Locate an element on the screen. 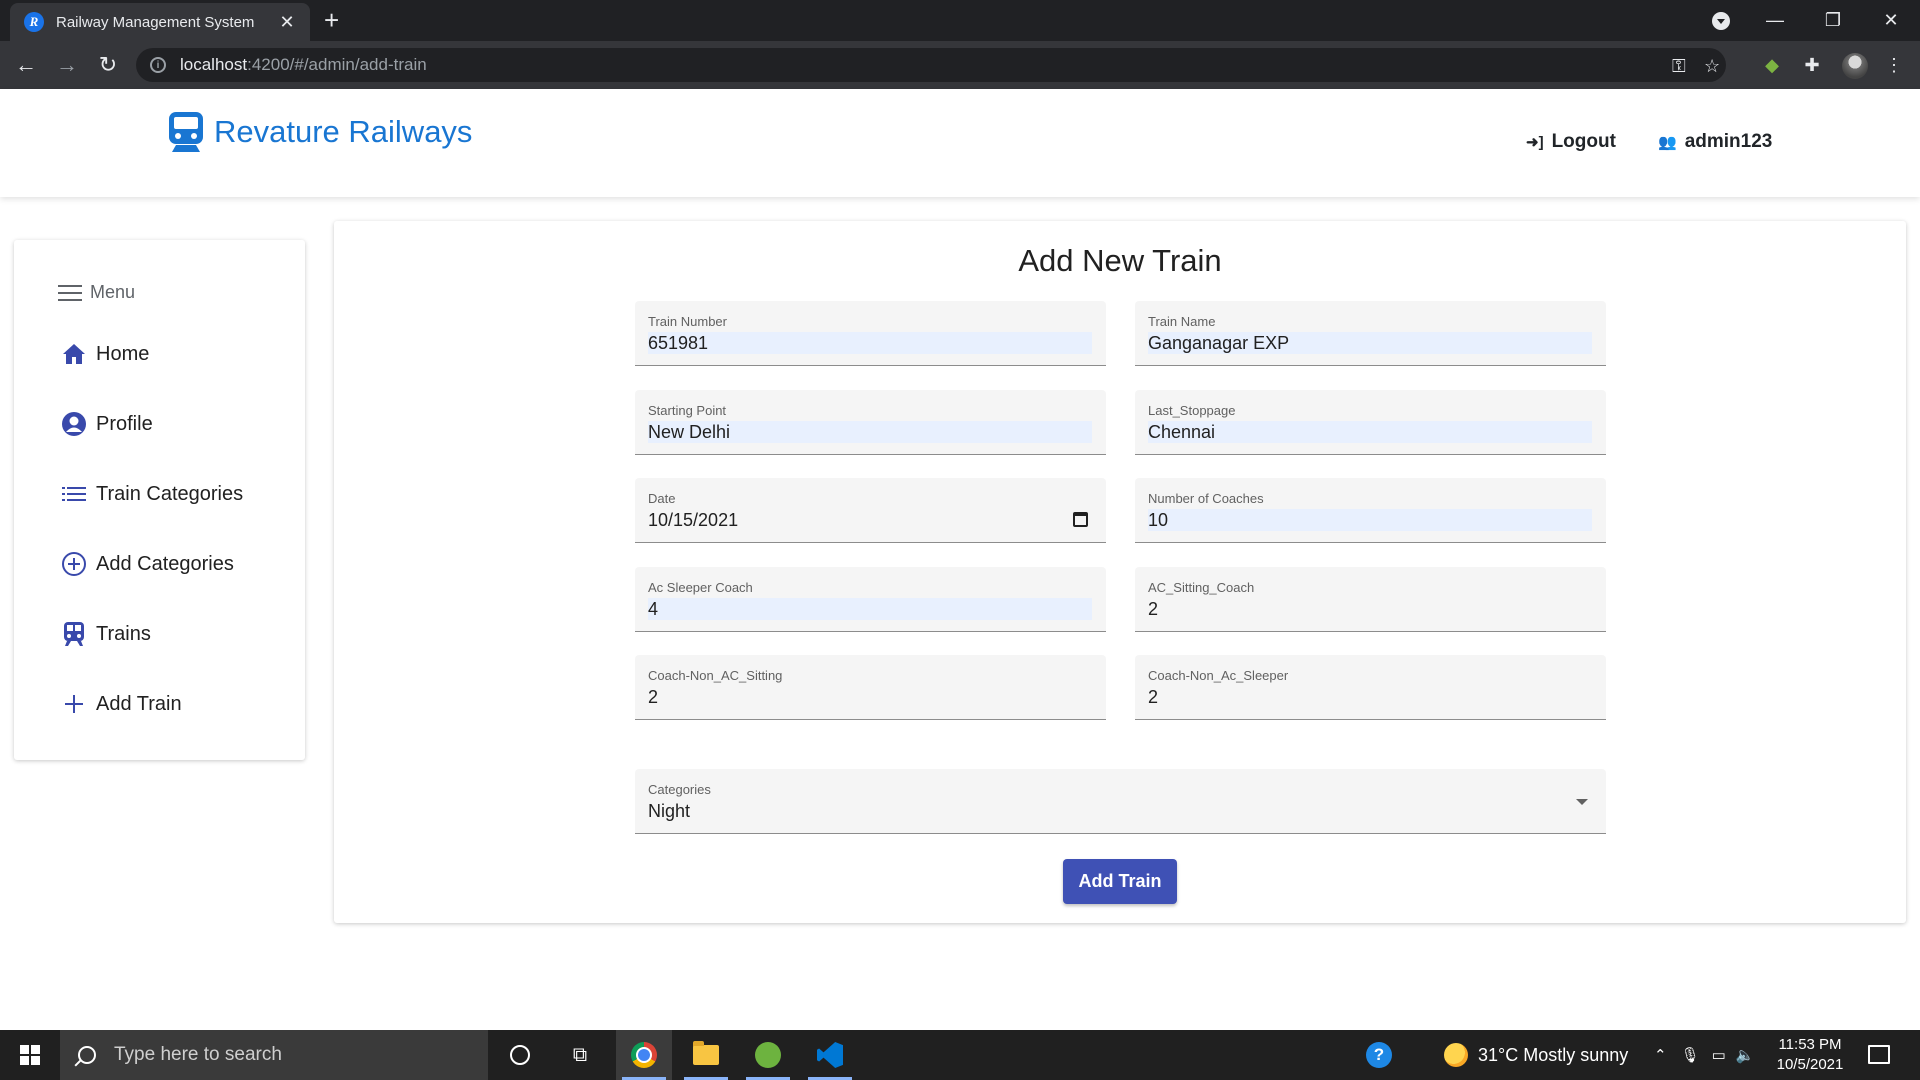 This screenshot has width=1920, height=1080. brand: Revature Railways is located at coordinates (320, 132).